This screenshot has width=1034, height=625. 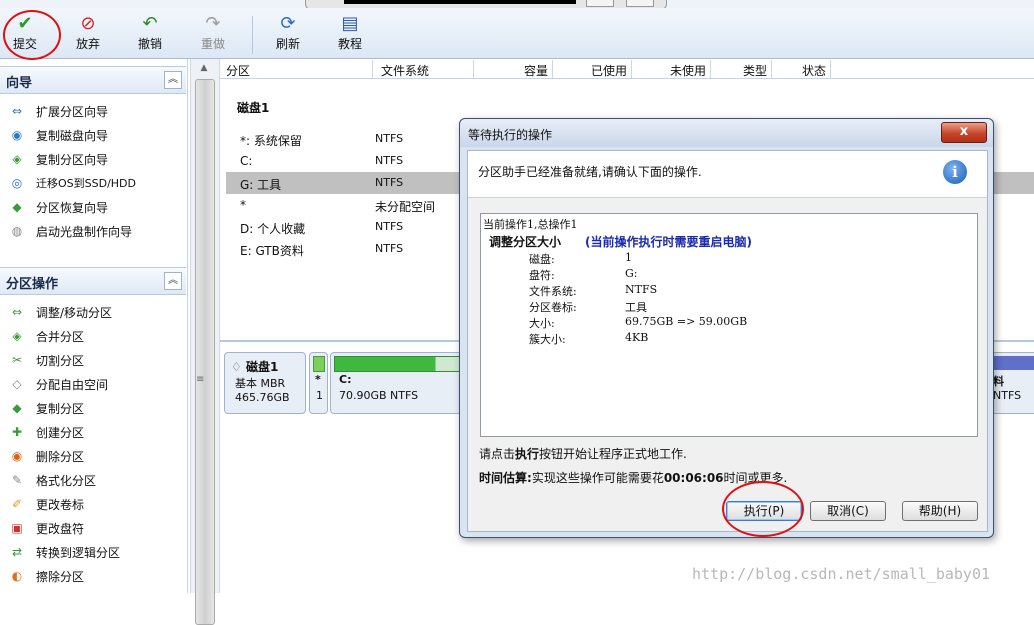 I want to click on partition-block-c: C: 70.90GB NTFS, so click(x=401, y=383).